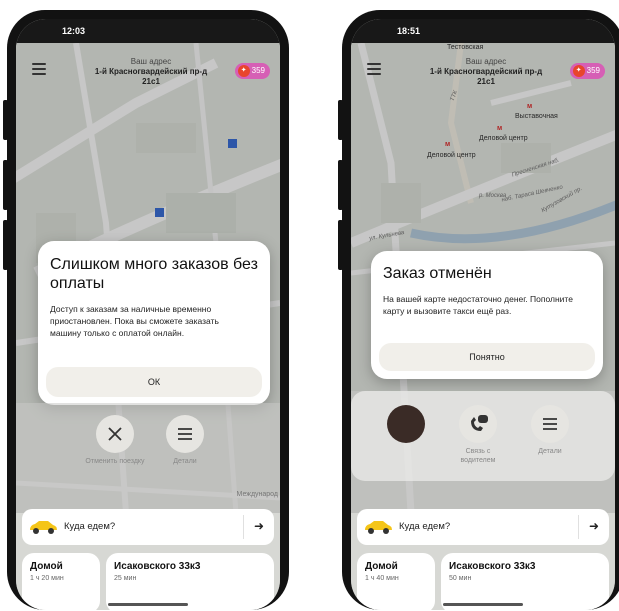 Image resolution: width=619 pixels, height=611 pixels. I want to click on status-bar: 12:03, so click(148, 31).